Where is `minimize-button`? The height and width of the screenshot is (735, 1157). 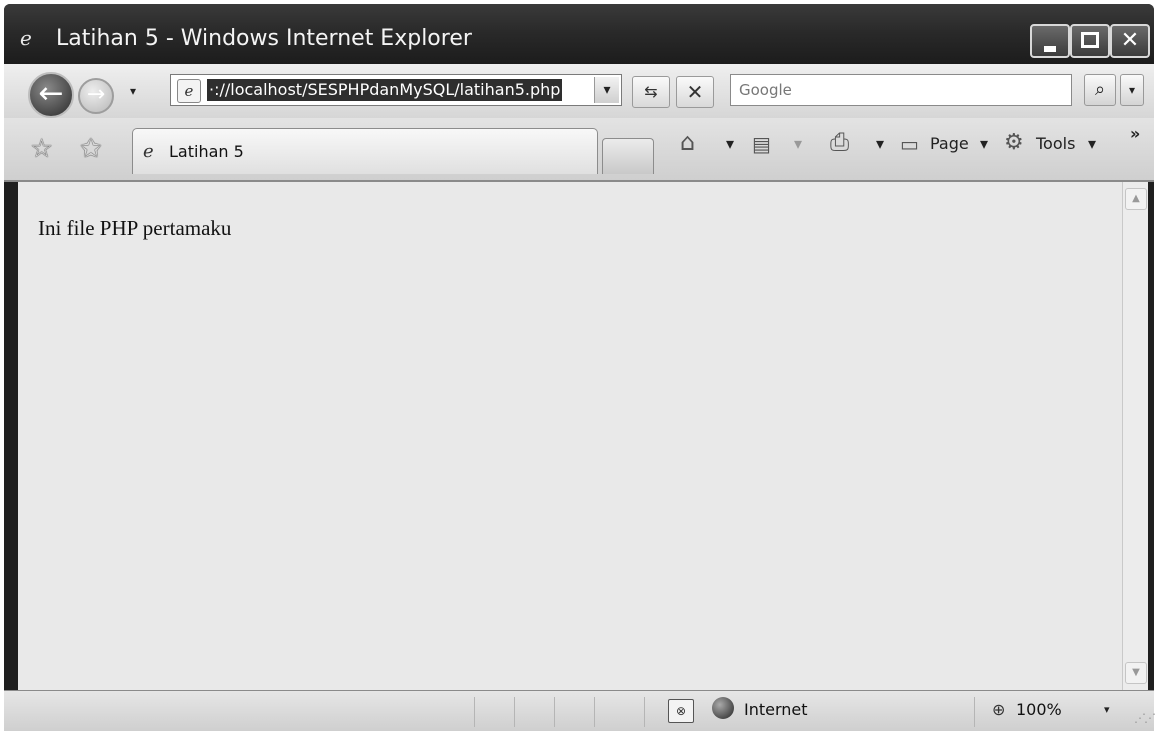
minimize-button is located at coordinates (1050, 41).